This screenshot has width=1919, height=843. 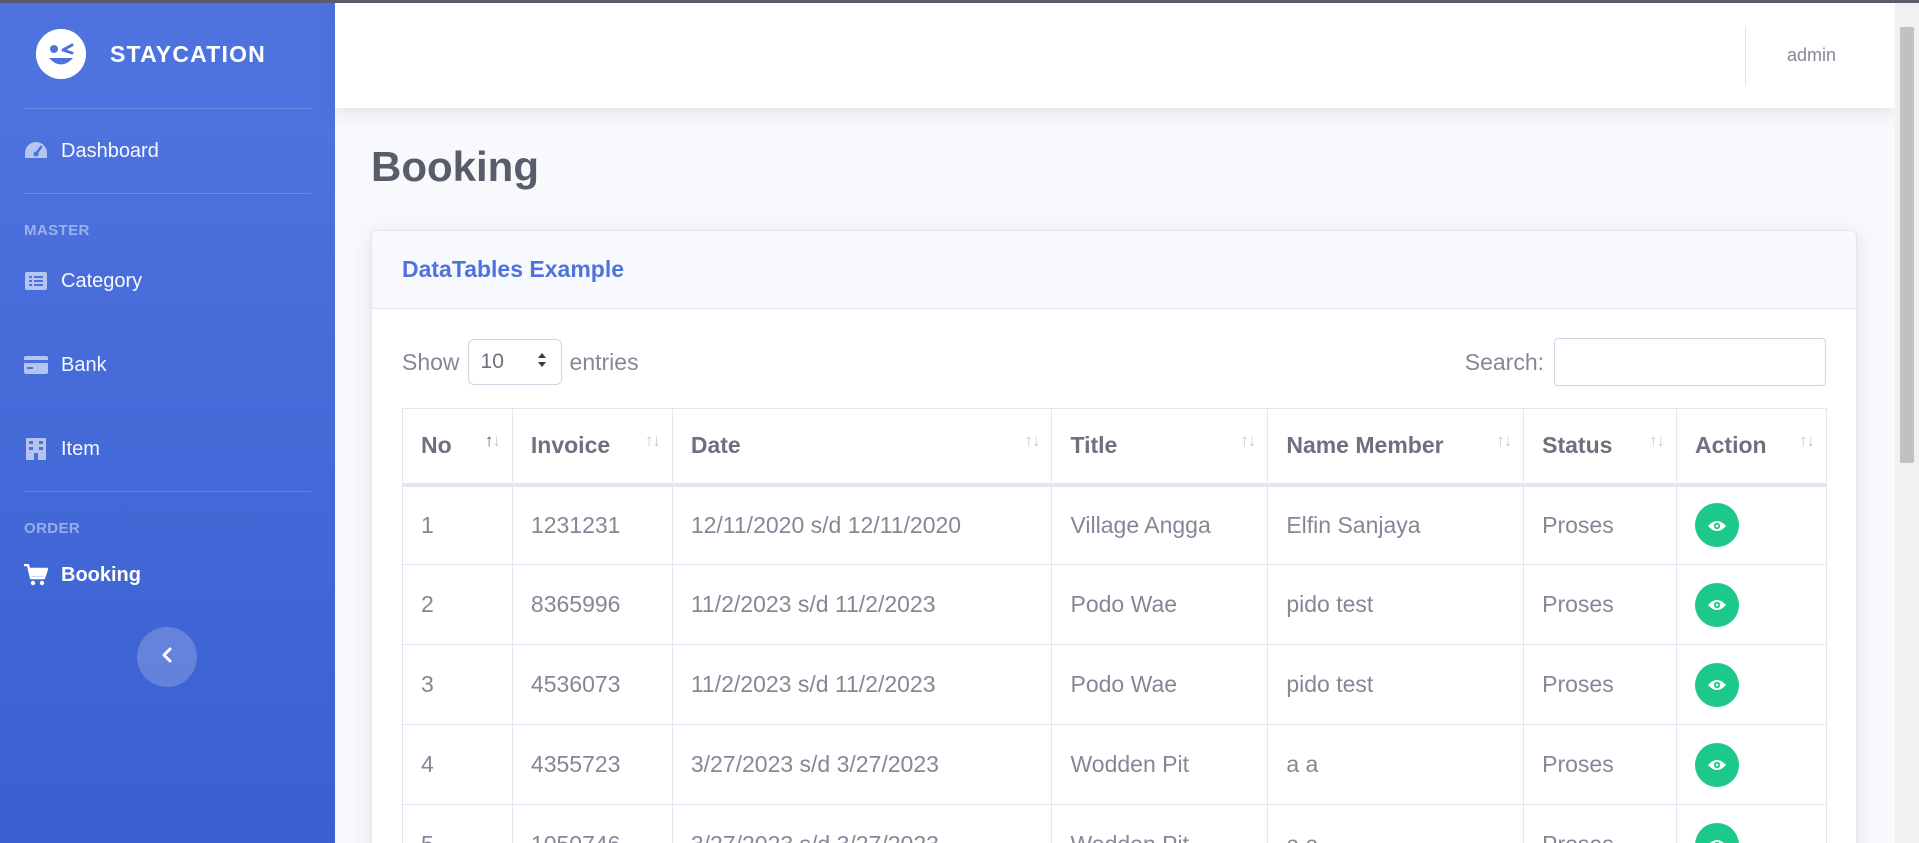 What do you see at coordinates (1396, 764) in the screenshot?
I see `cell-member: a a` at bounding box center [1396, 764].